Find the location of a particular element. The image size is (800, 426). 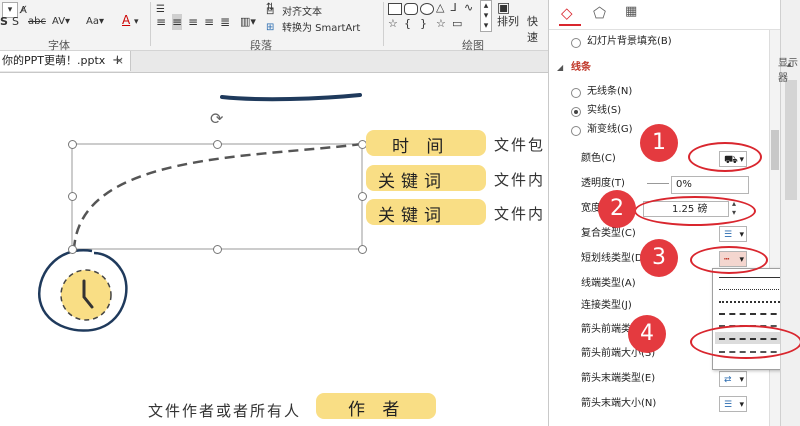

dash-option-dash is located at coordinates (753, 314).